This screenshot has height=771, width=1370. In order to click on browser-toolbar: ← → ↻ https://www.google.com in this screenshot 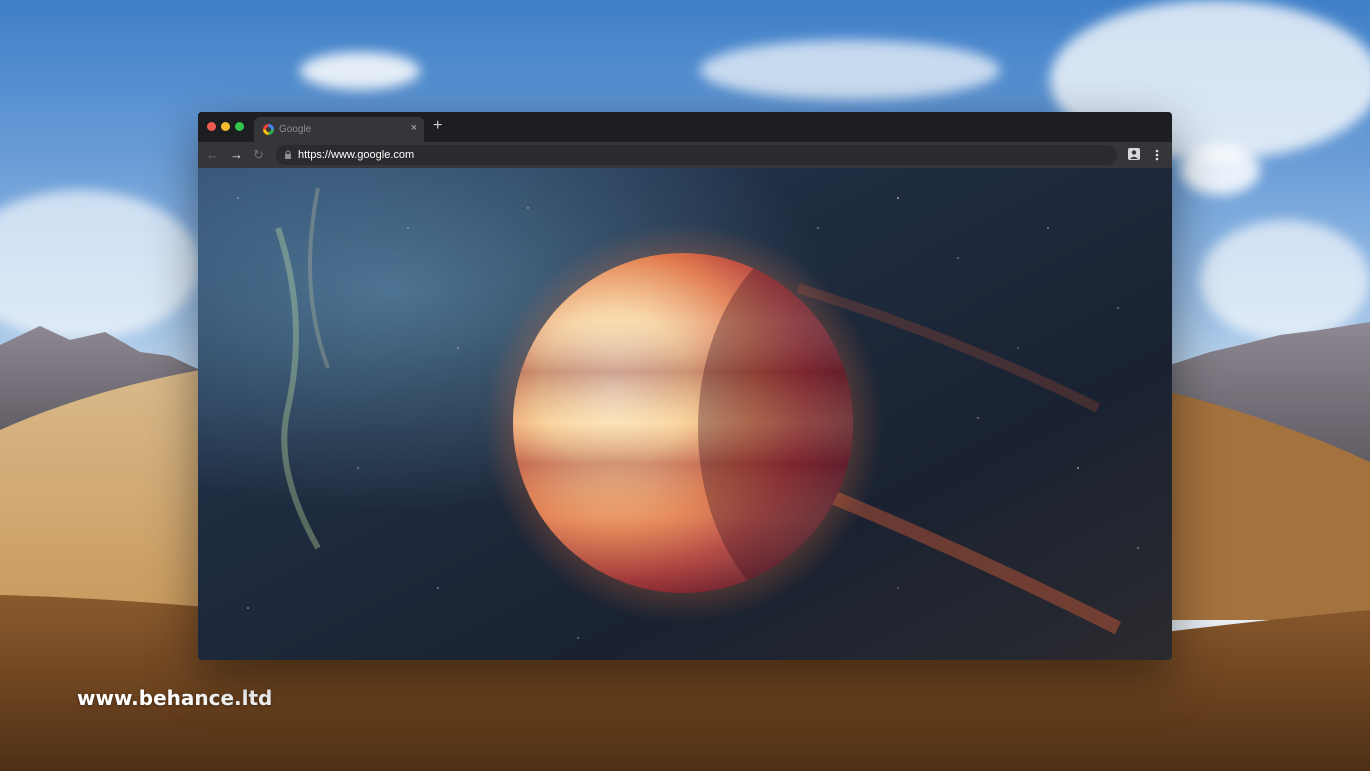, I will do `click(685, 155)`.